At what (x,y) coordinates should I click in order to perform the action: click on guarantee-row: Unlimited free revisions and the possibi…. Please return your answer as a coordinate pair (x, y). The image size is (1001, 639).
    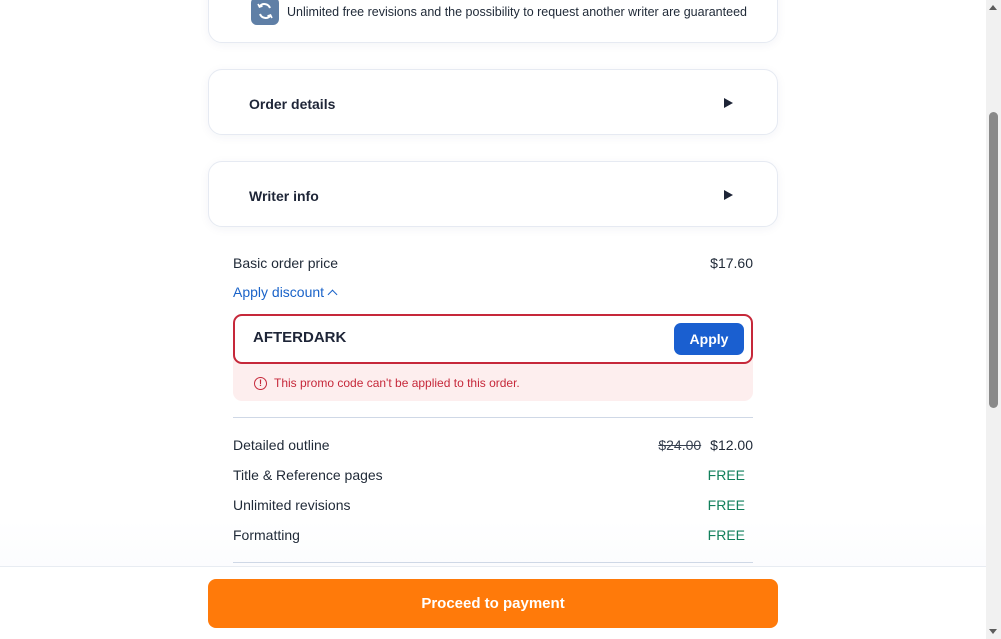
    Looking at the image, I should click on (499, 12).